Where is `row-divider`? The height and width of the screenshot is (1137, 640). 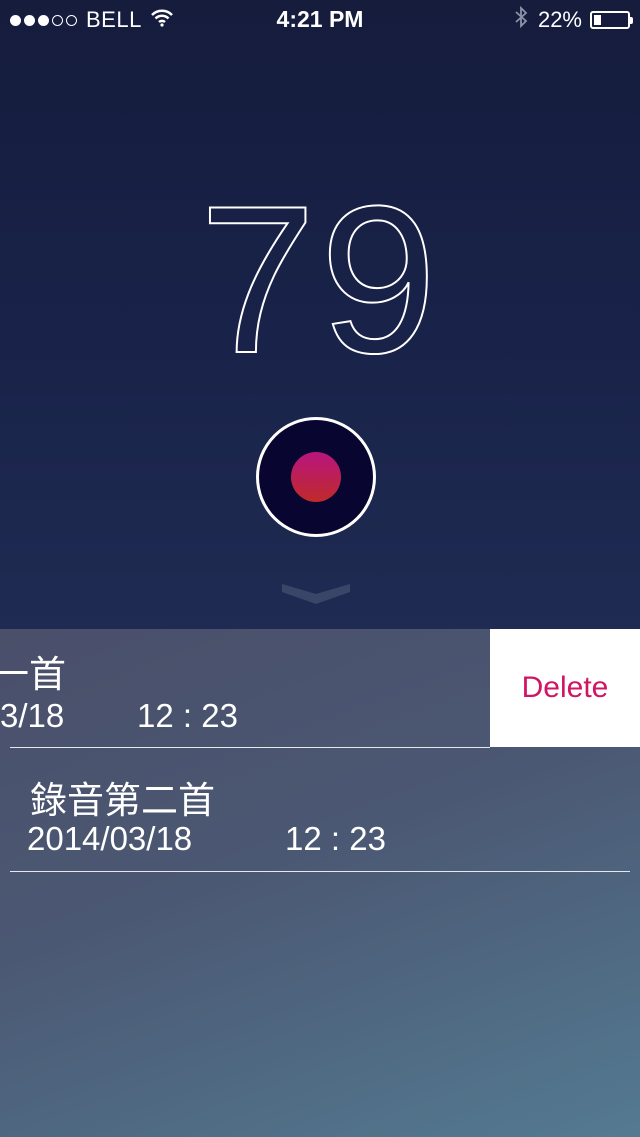
row-divider is located at coordinates (320, 871).